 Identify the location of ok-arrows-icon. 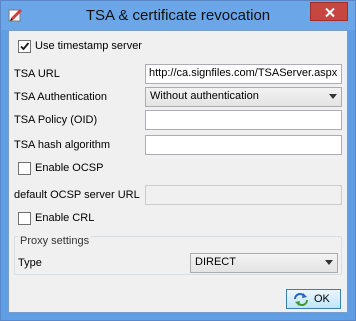
(301, 299).